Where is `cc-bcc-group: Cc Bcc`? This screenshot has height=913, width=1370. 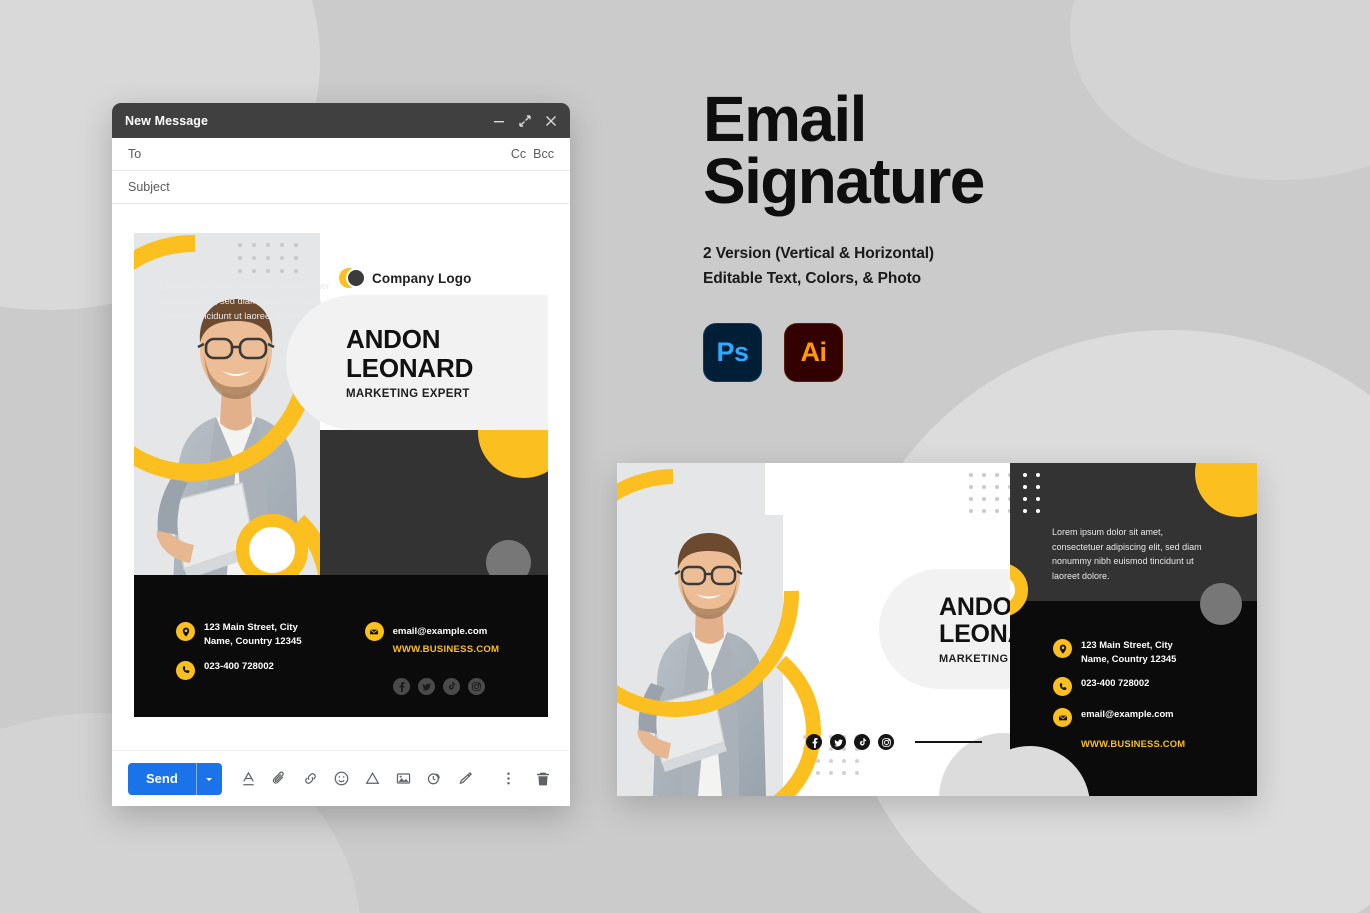 cc-bcc-group: Cc Bcc is located at coordinates (532, 154).